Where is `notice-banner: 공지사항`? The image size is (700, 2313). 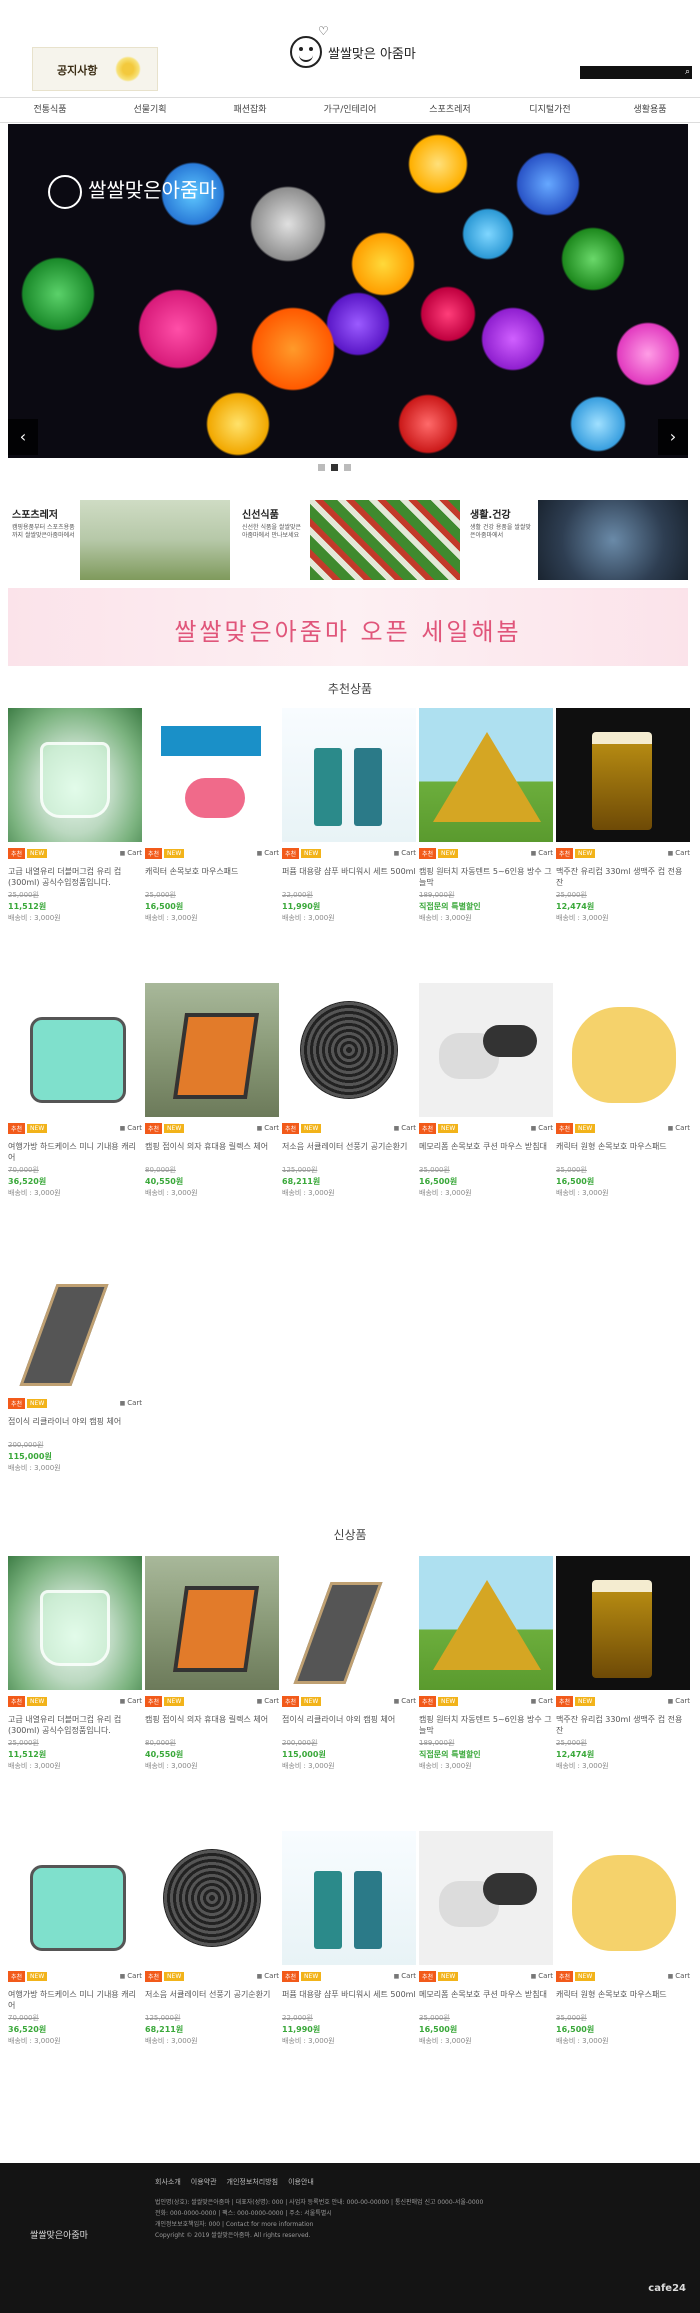 notice-banner: 공지사항 is located at coordinates (95, 69).